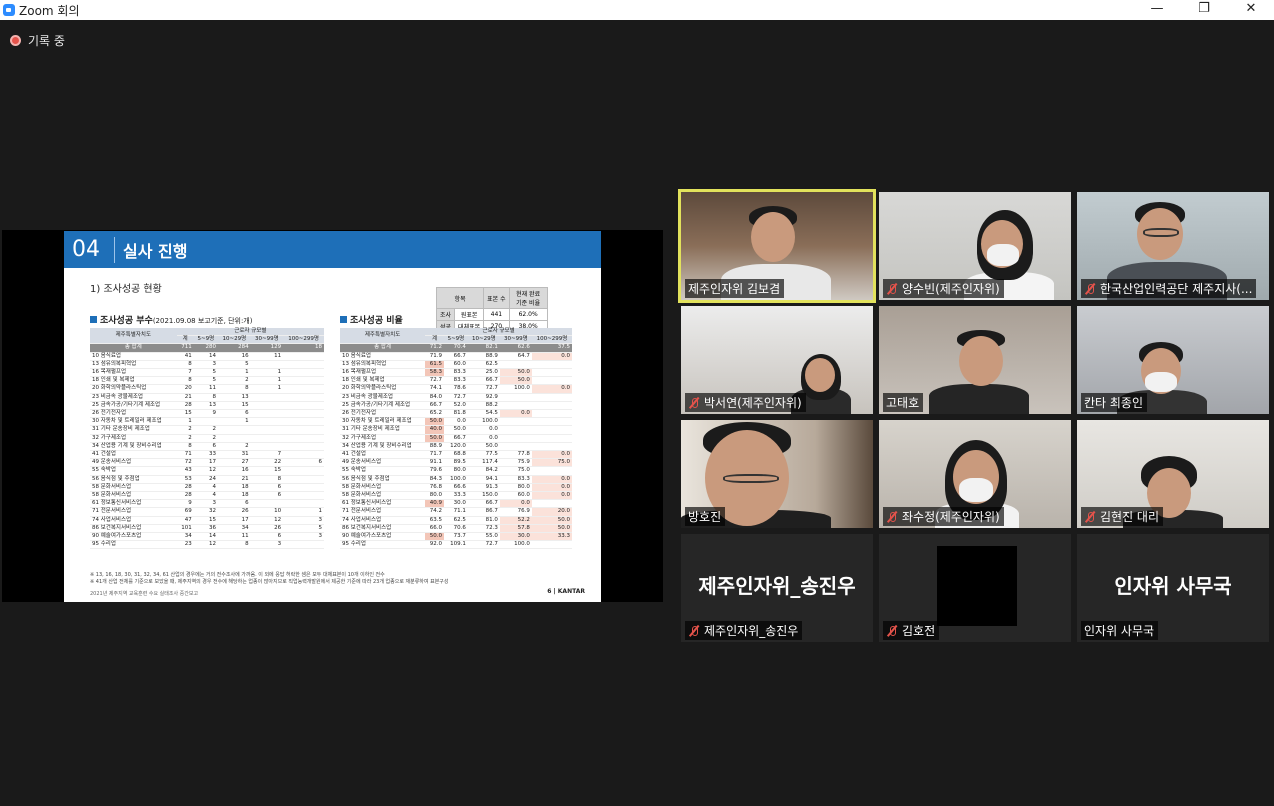 The height and width of the screenshot is (806, 1274). I want to click on participant-name-label: 인자위 사무국, so click(1120, 630).